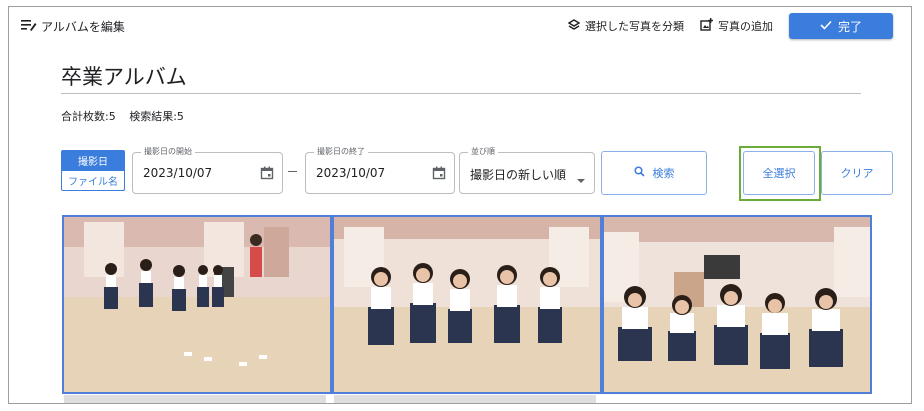 This screenshot has width=924, height=411. Describe the element at coordinates (829, 26) in the screenshot. I see `check-icon` at that location.